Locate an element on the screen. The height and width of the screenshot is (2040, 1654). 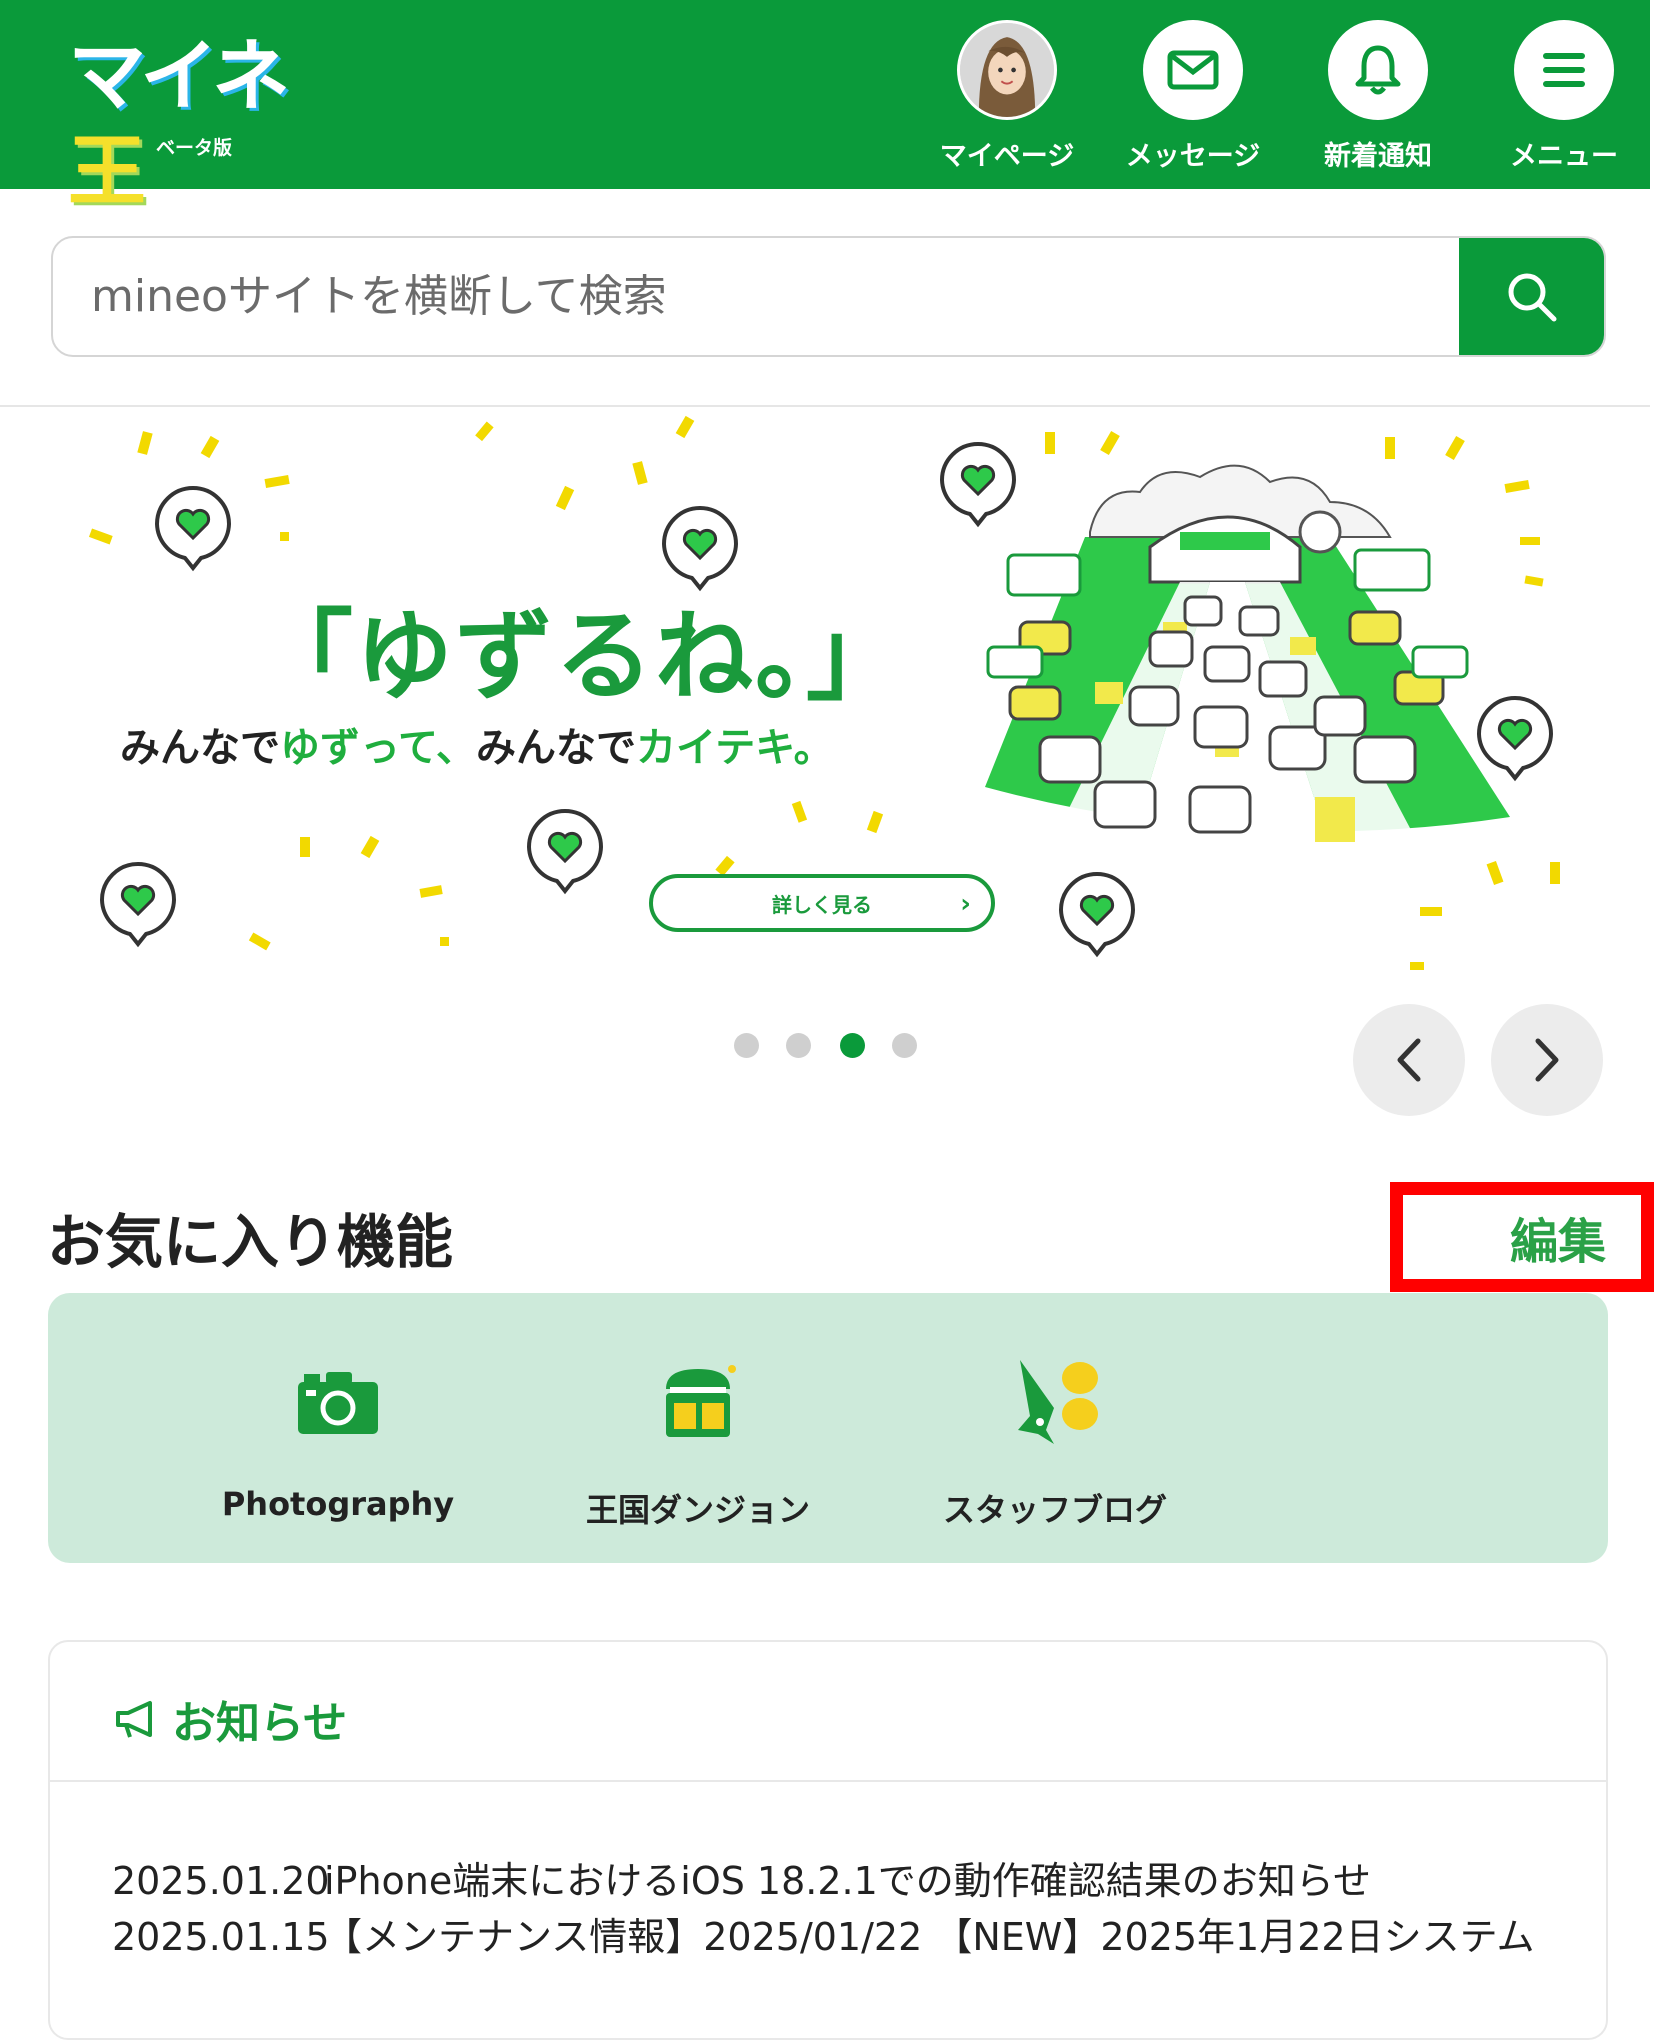
mypage-button: マイページ is located at coordinates (1007, 96).